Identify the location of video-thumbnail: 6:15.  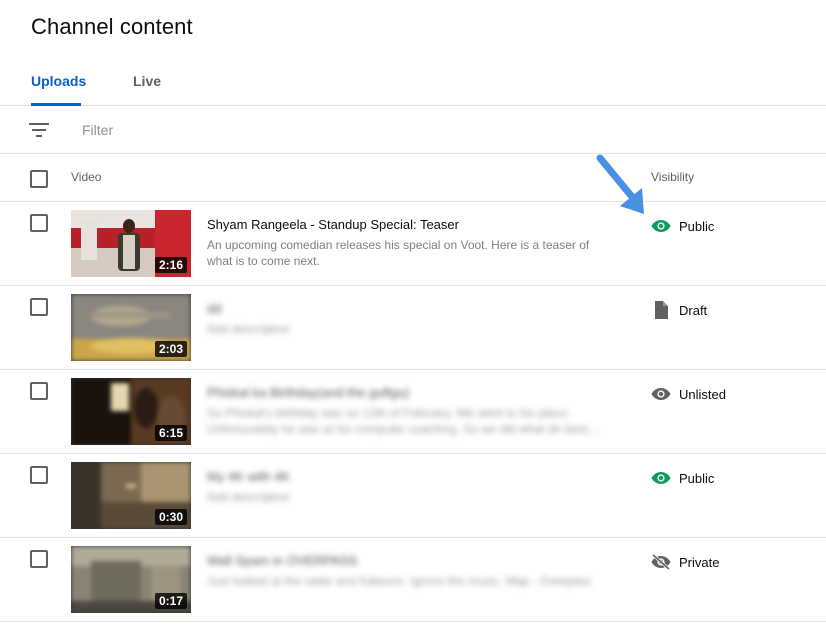
(131, 411).